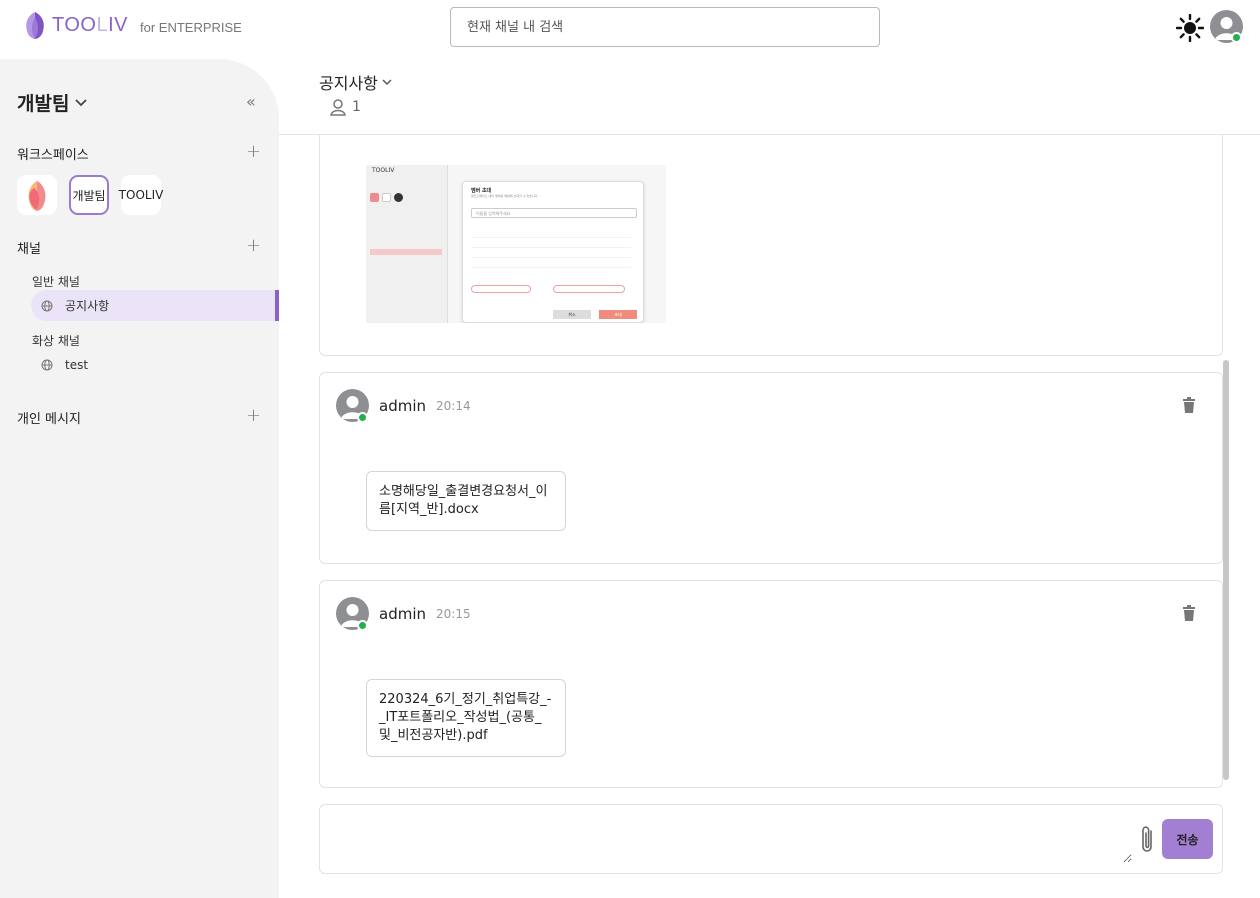 The height and width of the screenshot is (898, 1260). Describe the element at coordinates (53, 155) in the screenshot. I see `workspace-section-title: 워크스페이스` at that location.